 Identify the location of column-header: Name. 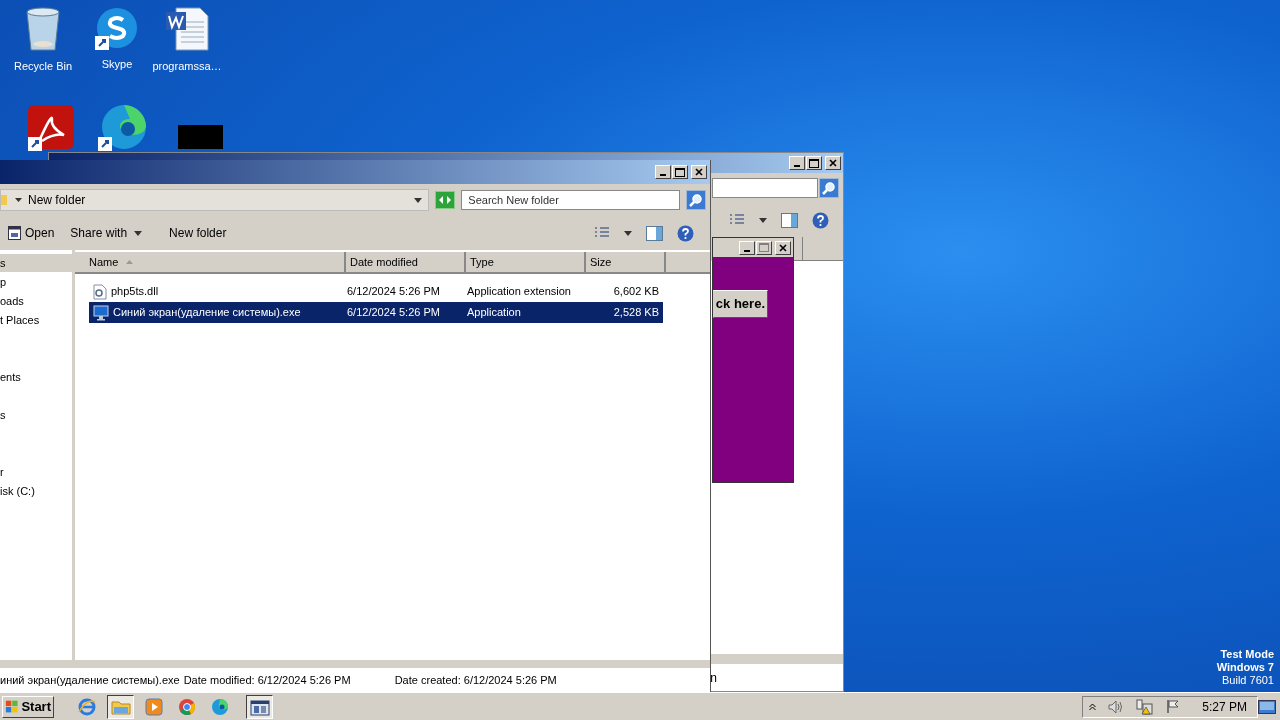
(210, 263).